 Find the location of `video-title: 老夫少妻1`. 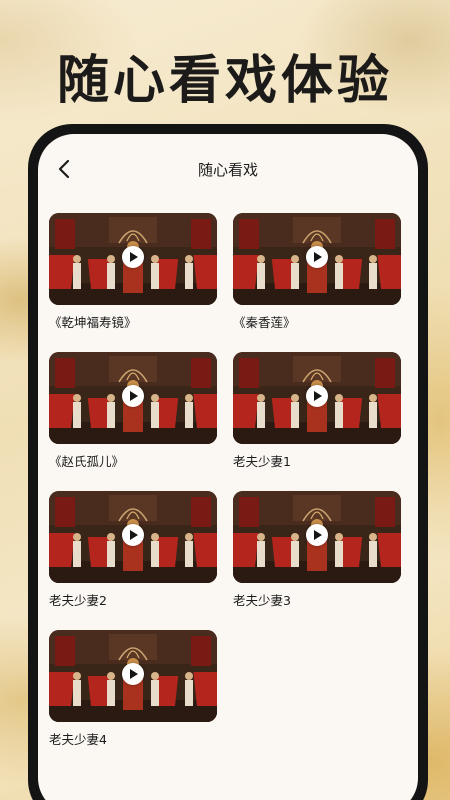

video-title: 老夫少妻1 is located at coordinates (317, 462).